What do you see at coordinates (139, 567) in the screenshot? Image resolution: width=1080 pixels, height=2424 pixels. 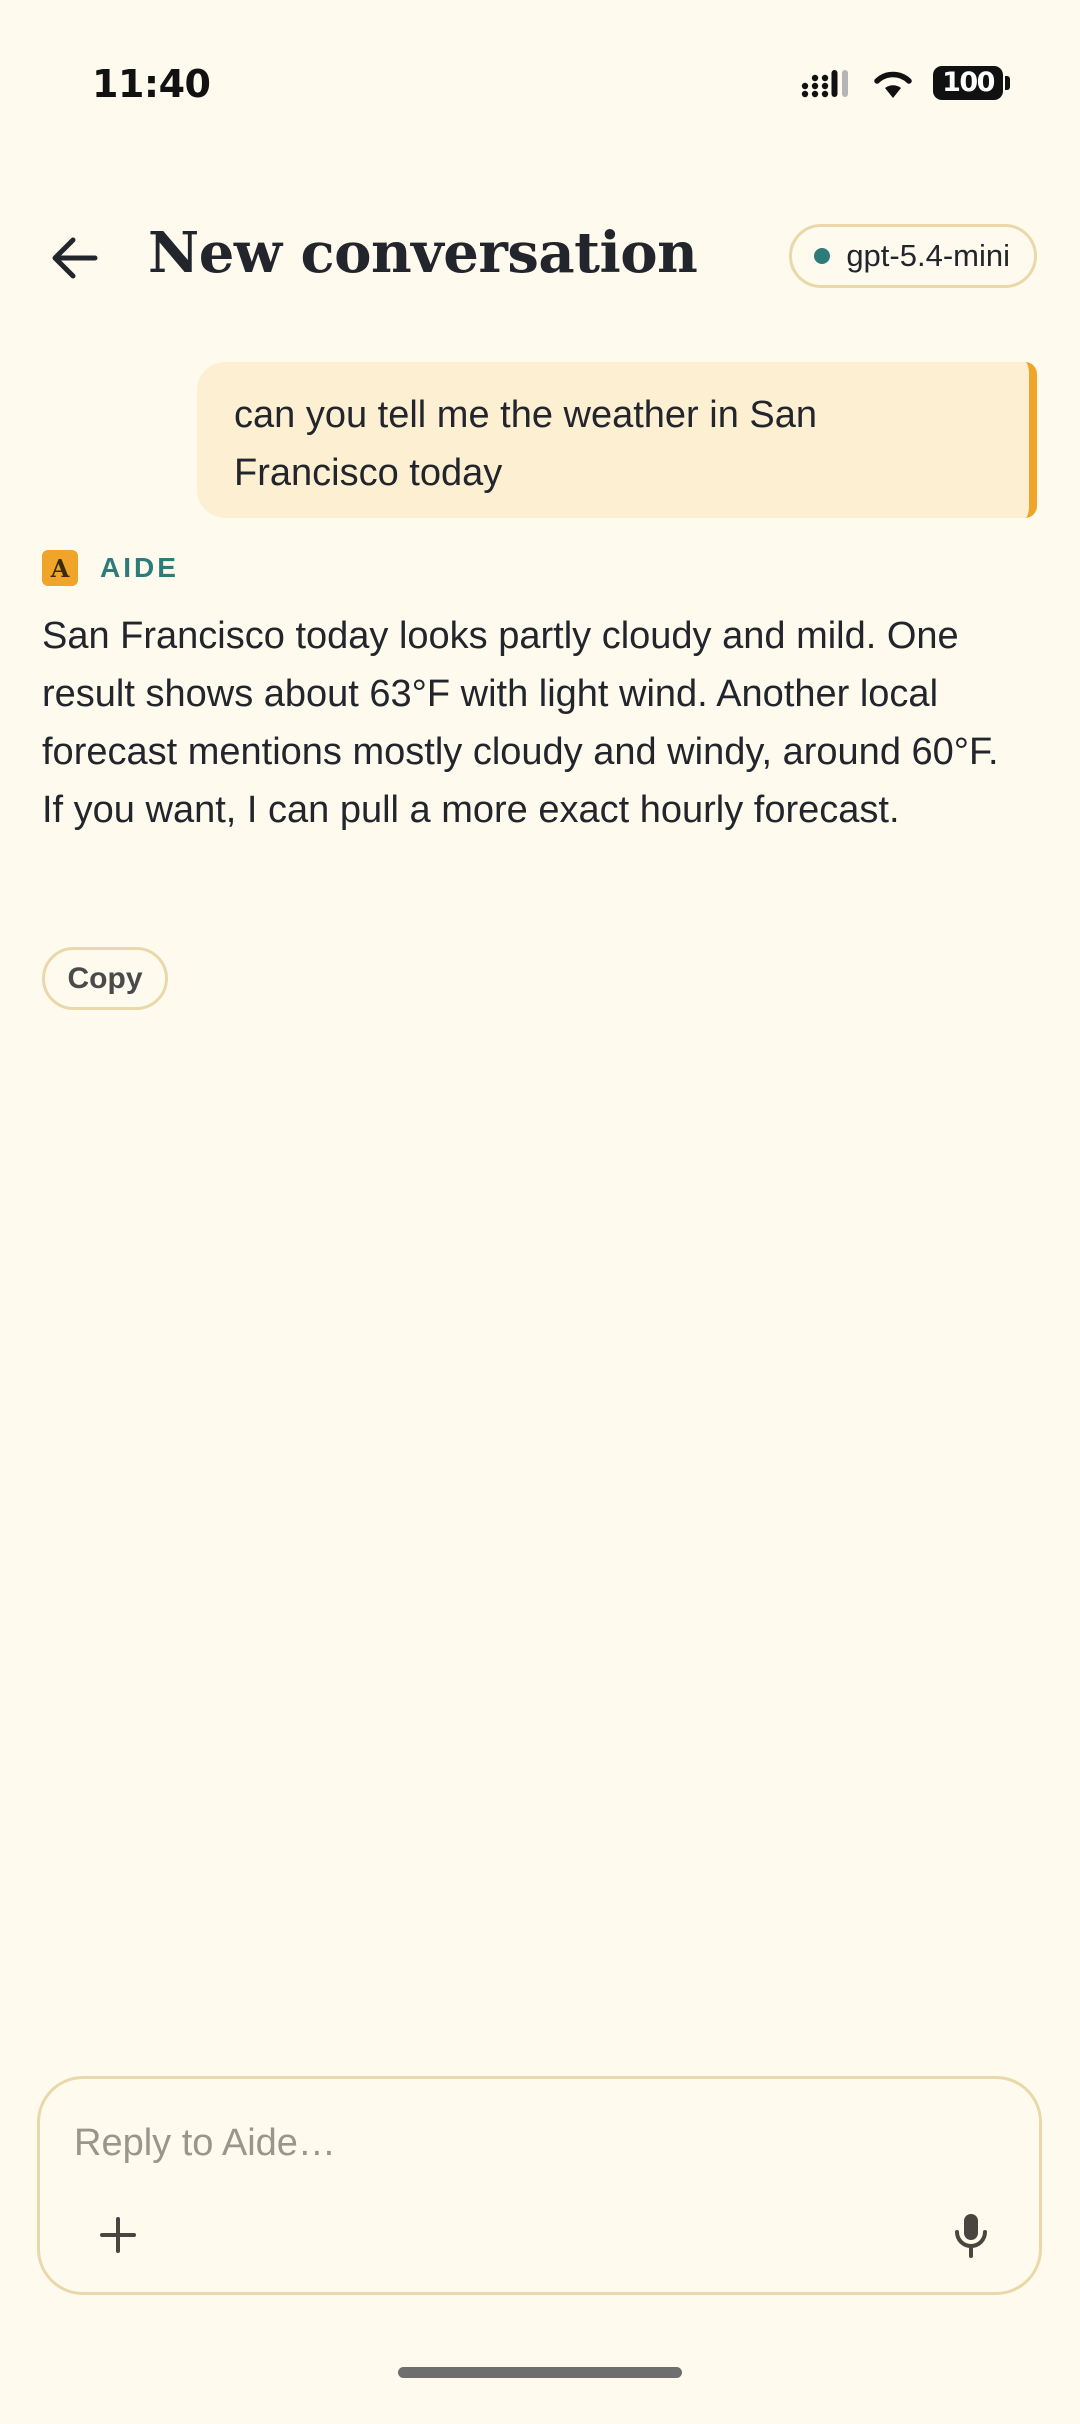 I see `assistant-name: AIDE` at bounding box center [139, 567].